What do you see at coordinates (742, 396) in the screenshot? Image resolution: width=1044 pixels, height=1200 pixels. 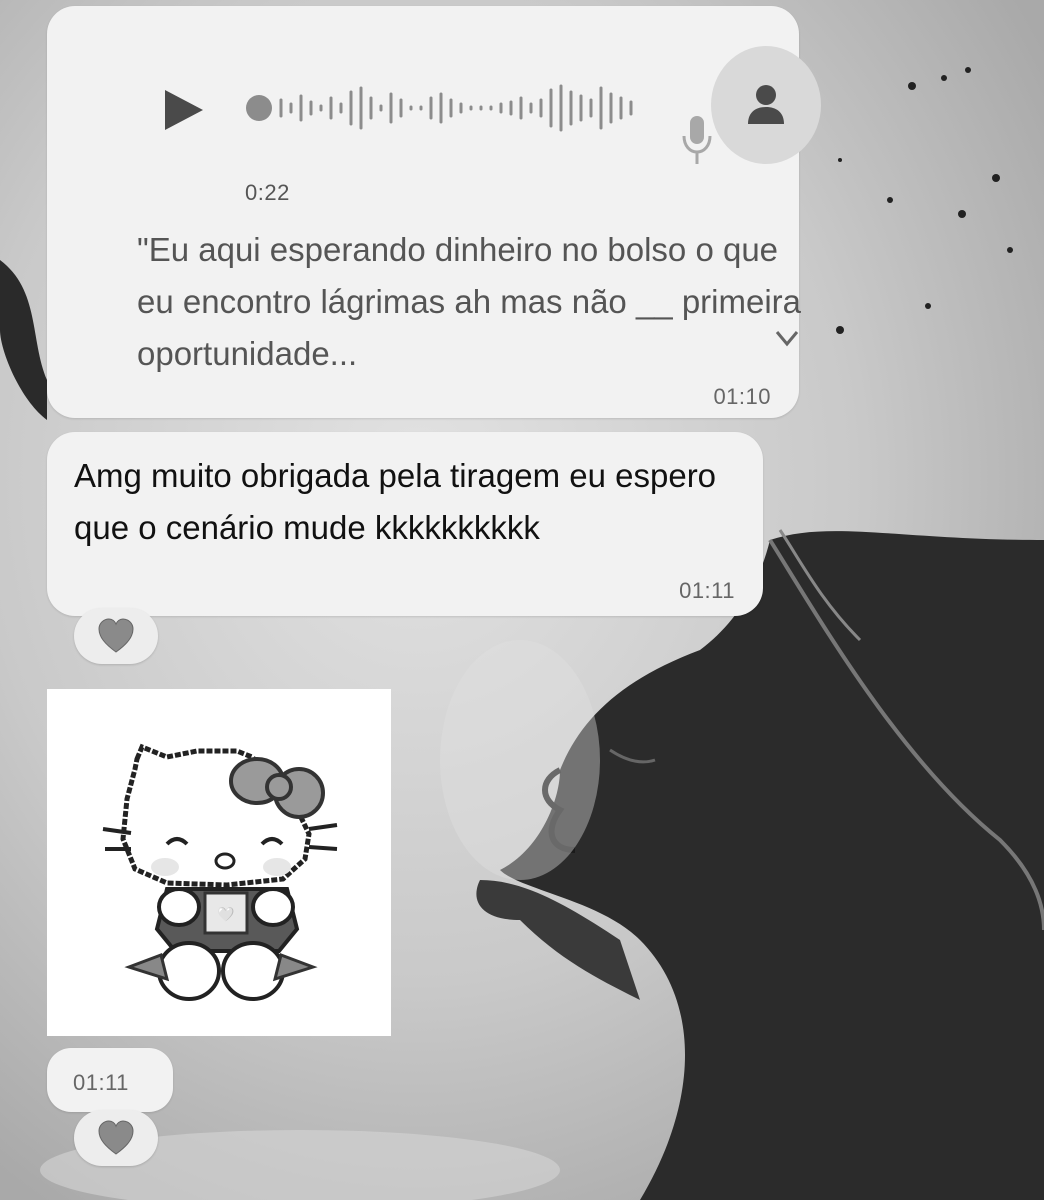 I see `message-timestamp: 01:10` at bounding box center [742, 396].